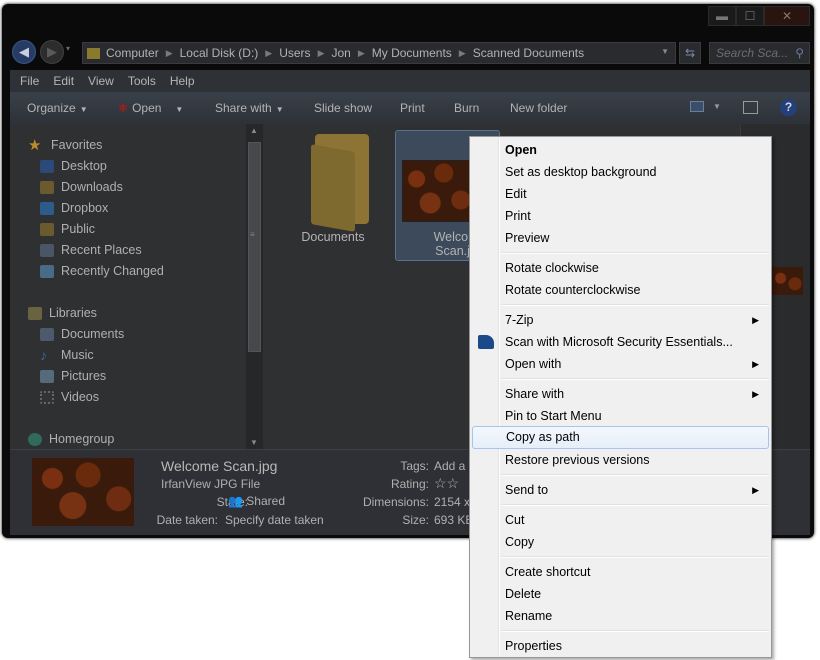 The width and height of the screenshot is (820, 660). Describe the element at coordinates (29, 81) in the screenshot. I see `menu-file: File` at that location.